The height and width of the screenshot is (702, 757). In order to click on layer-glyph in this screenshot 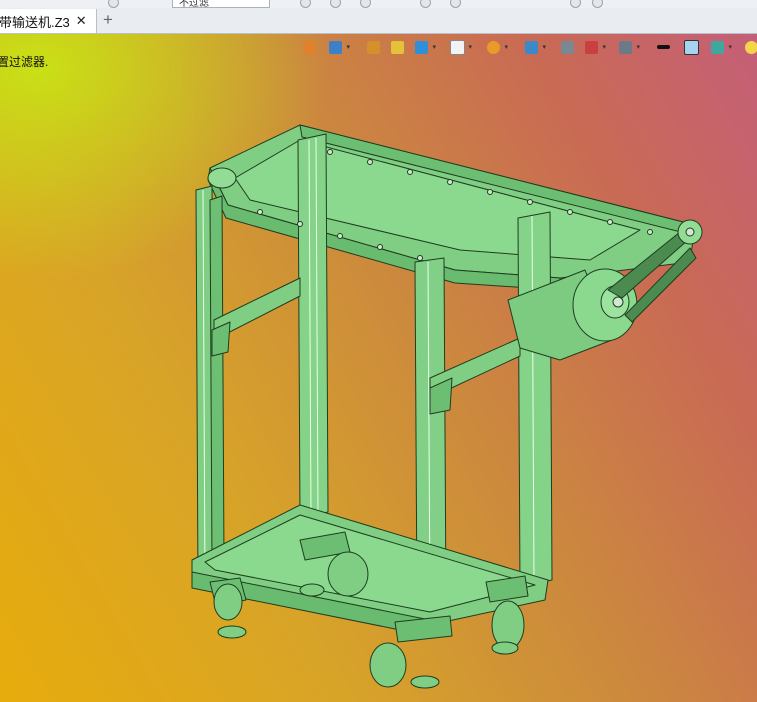, I will do `click(717, 47)`.